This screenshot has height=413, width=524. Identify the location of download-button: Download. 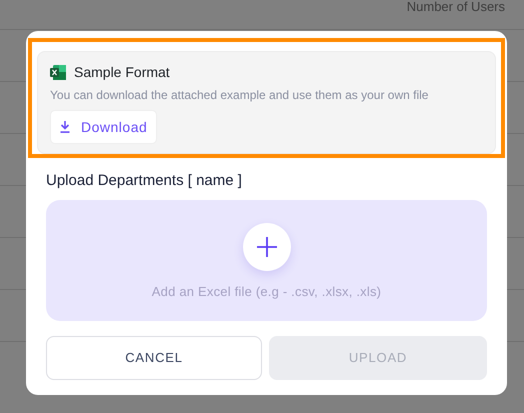
(104, 127).